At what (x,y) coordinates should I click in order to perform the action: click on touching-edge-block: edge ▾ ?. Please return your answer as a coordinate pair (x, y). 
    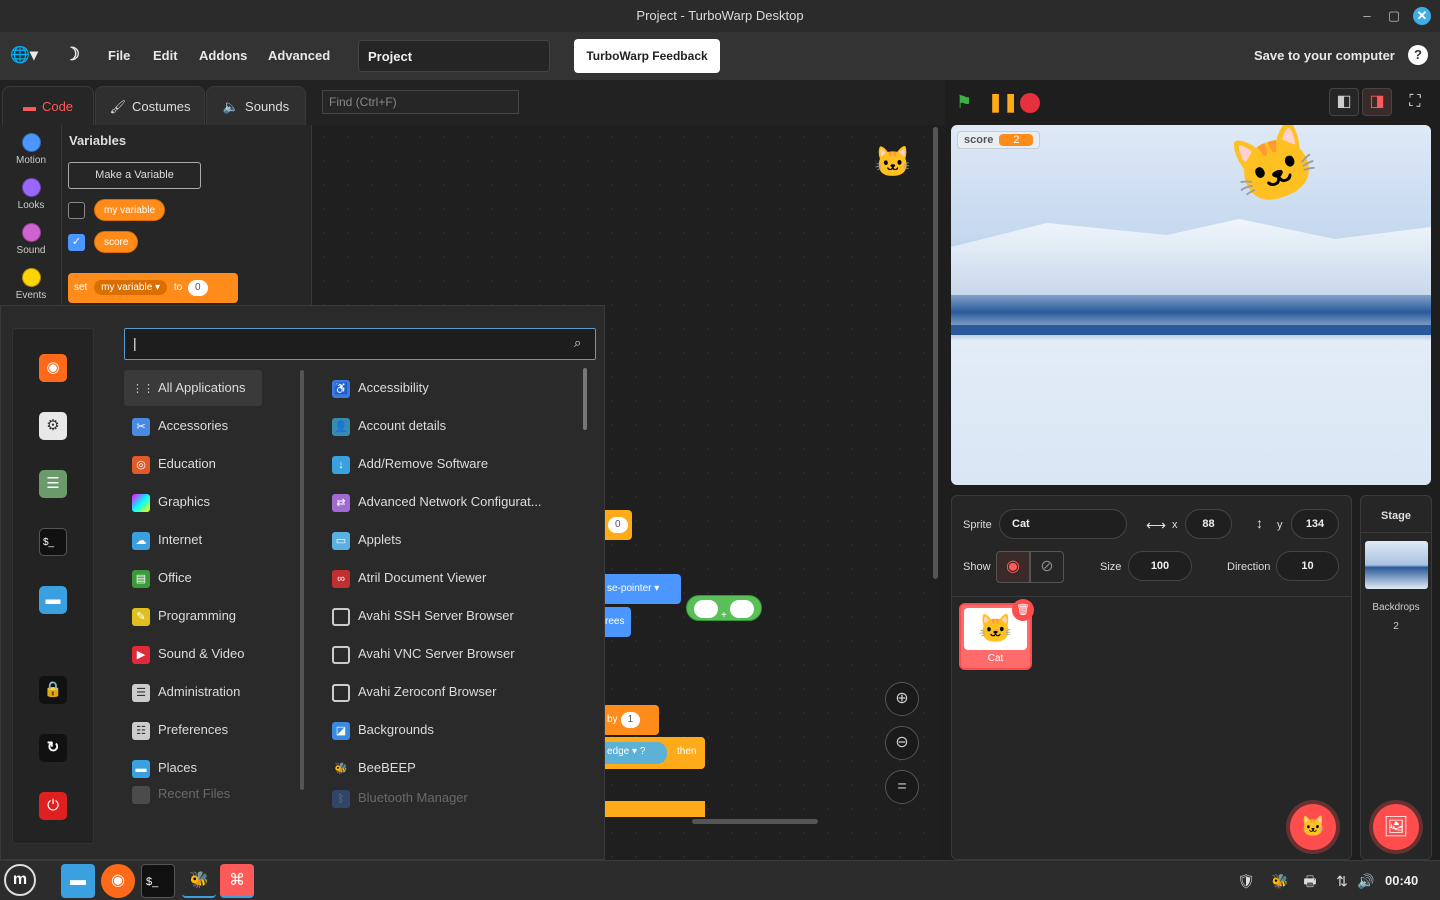
    Looking at the image, I should click on (636, 753).